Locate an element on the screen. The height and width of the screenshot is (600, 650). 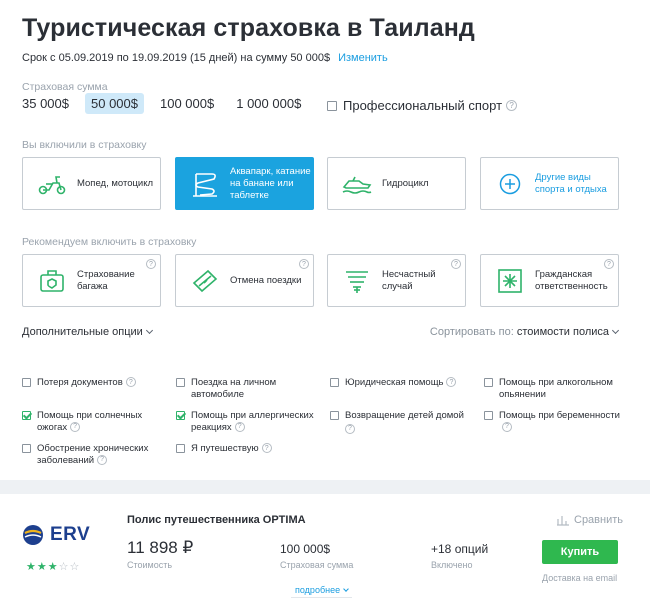
sum-option-35000: 35 000$ is located at coordinates (48, 103).